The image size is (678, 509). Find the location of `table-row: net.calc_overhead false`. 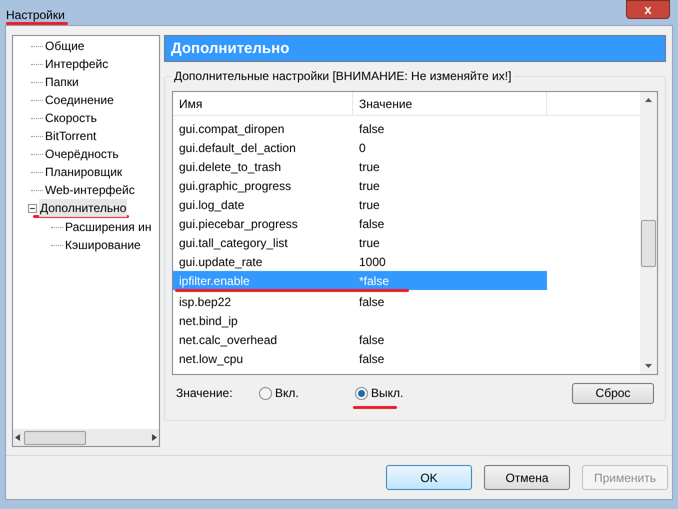

table-row: net.calc_overhead false is located at coordinates (360, 339).